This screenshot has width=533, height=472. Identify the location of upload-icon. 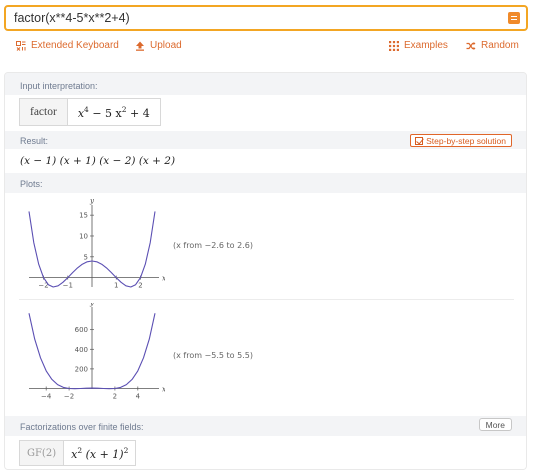
(140, 46).